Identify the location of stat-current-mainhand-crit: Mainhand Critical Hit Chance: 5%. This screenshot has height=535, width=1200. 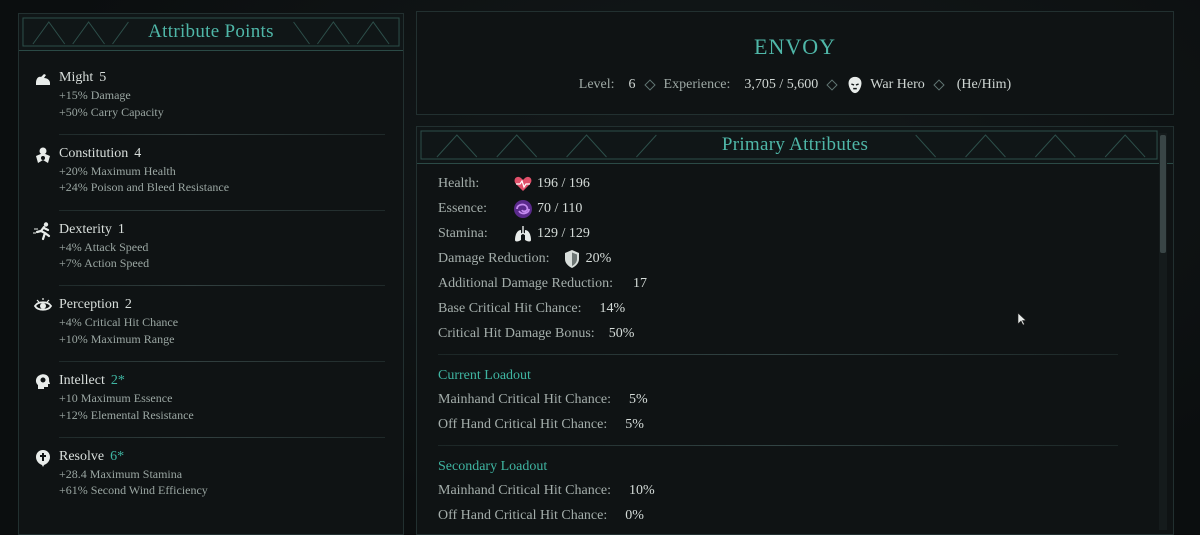
(788, 399).